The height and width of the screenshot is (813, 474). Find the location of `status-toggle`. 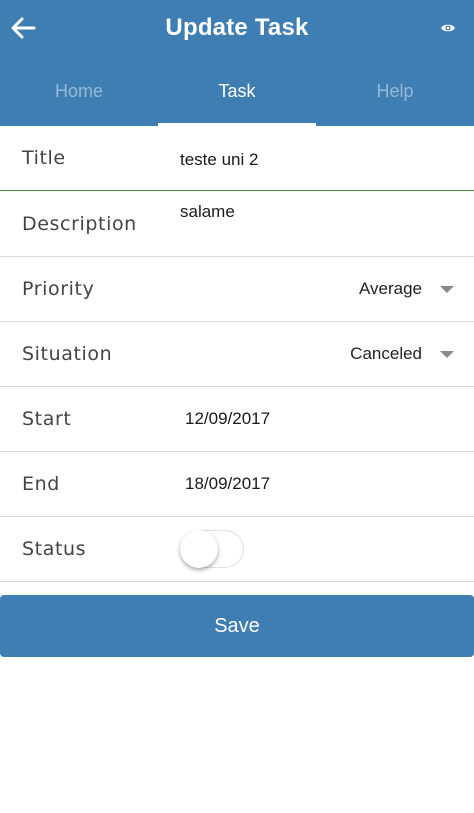

status-toggle is located at coordinates (213, 549).